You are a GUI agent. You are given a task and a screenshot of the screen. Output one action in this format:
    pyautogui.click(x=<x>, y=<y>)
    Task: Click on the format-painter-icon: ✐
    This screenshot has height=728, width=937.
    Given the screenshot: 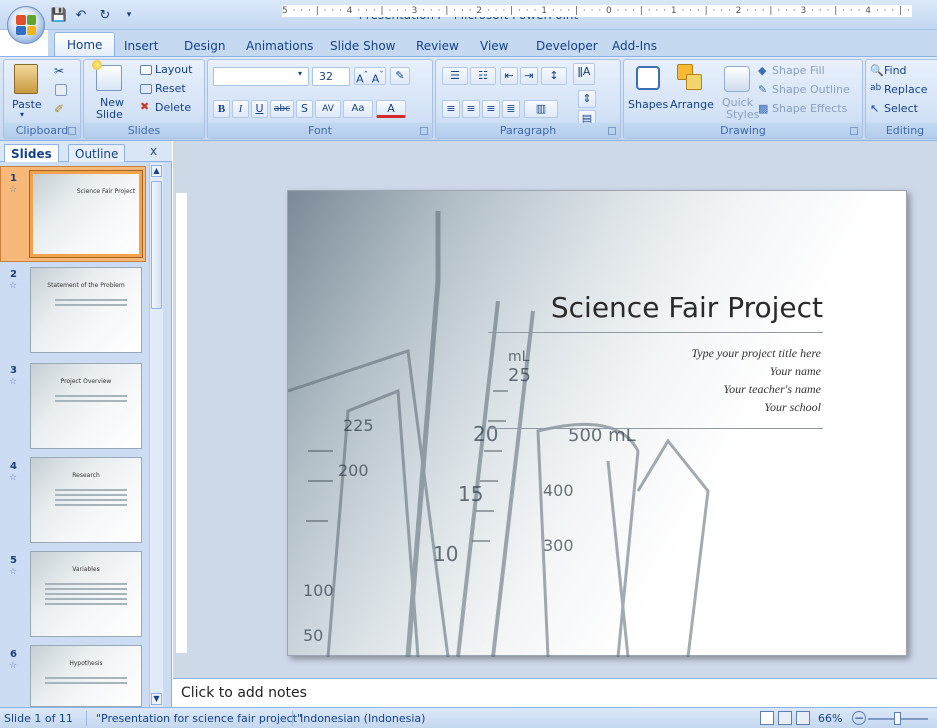 What is the action you would take?
    pyautogui.click(x=59, y=109)
    